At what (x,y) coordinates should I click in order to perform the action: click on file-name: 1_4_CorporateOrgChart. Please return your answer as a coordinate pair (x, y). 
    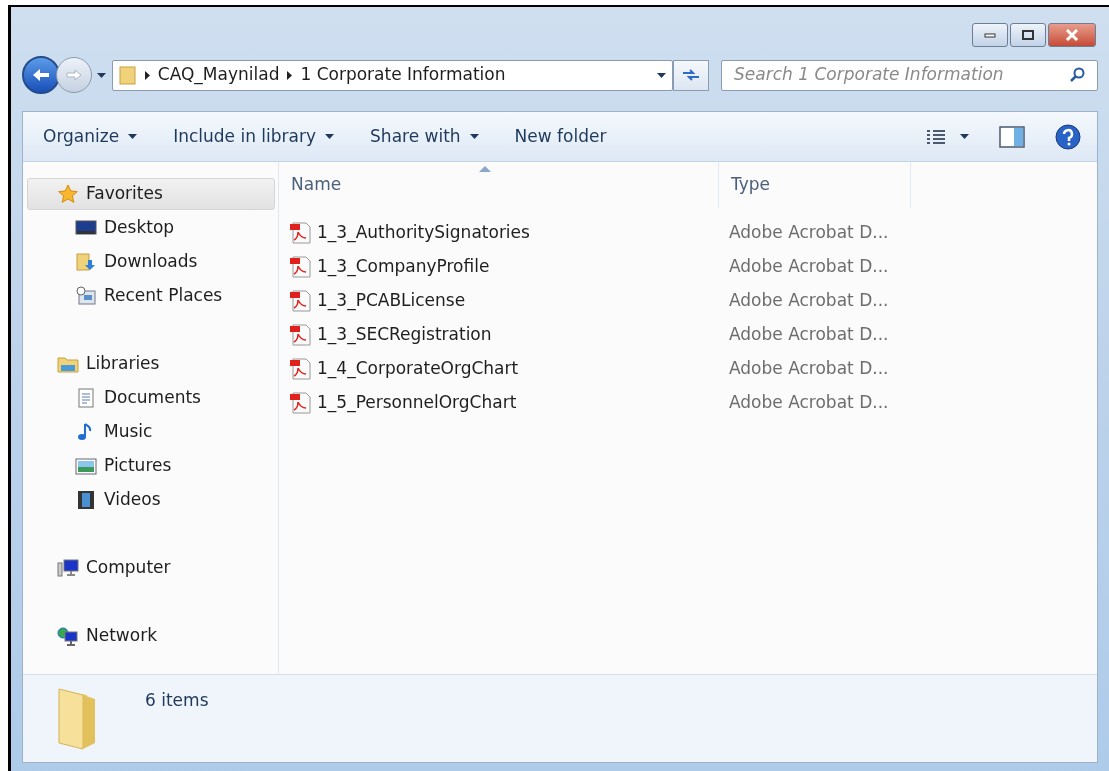
    Looking at the image, I should click on (418, 369).